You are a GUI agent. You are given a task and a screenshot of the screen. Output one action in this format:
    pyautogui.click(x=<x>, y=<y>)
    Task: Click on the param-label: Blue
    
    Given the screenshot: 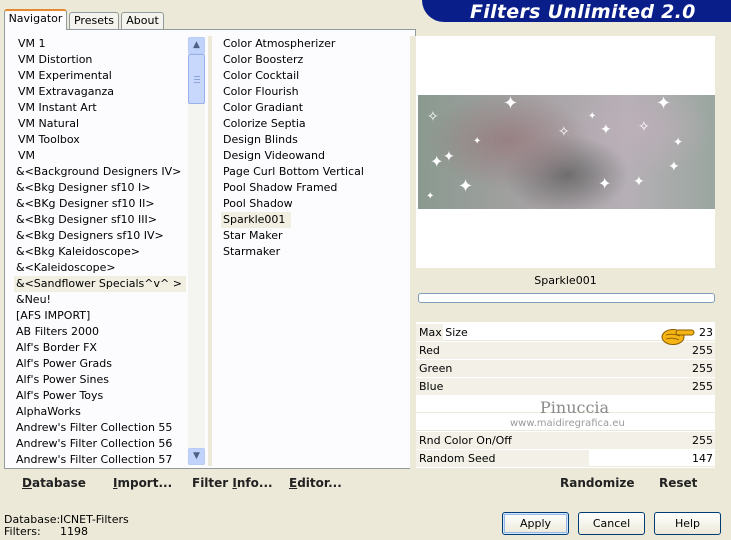 What is the action you would take?
    pyautogui.click(x=431, y=386)
    